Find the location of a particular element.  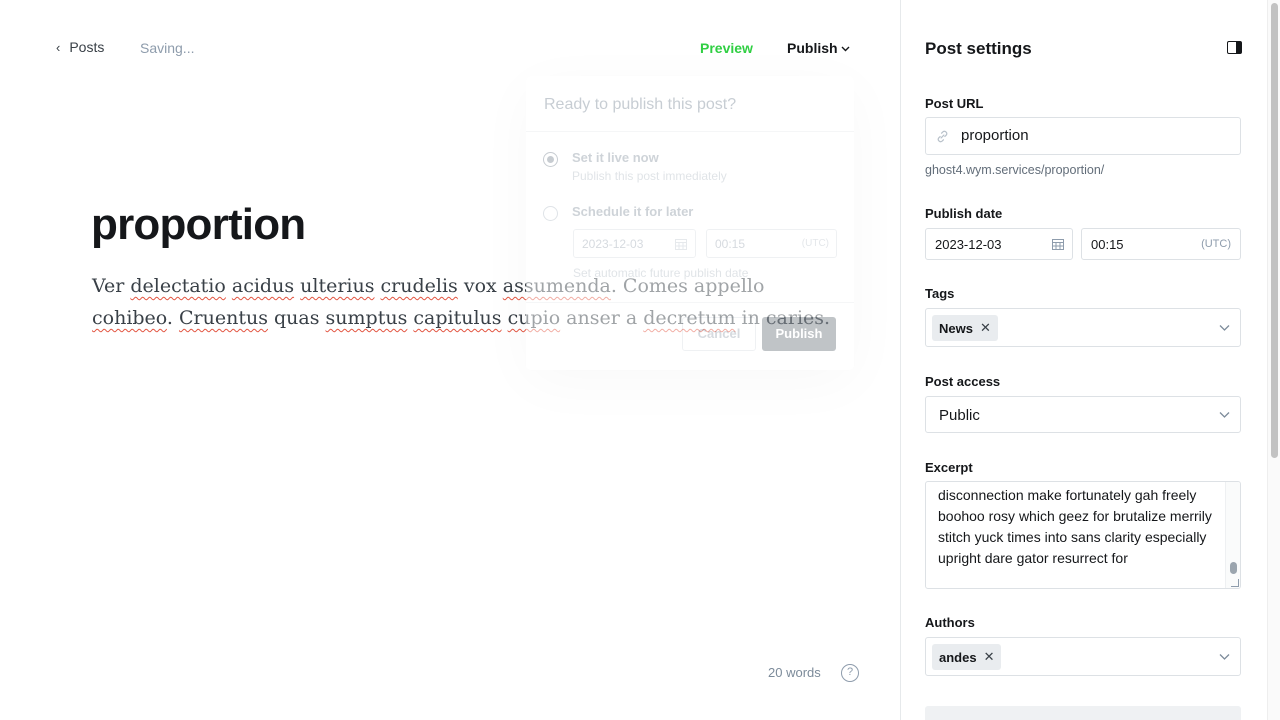

preview-button: Preview is located at coordinates (726, 48).